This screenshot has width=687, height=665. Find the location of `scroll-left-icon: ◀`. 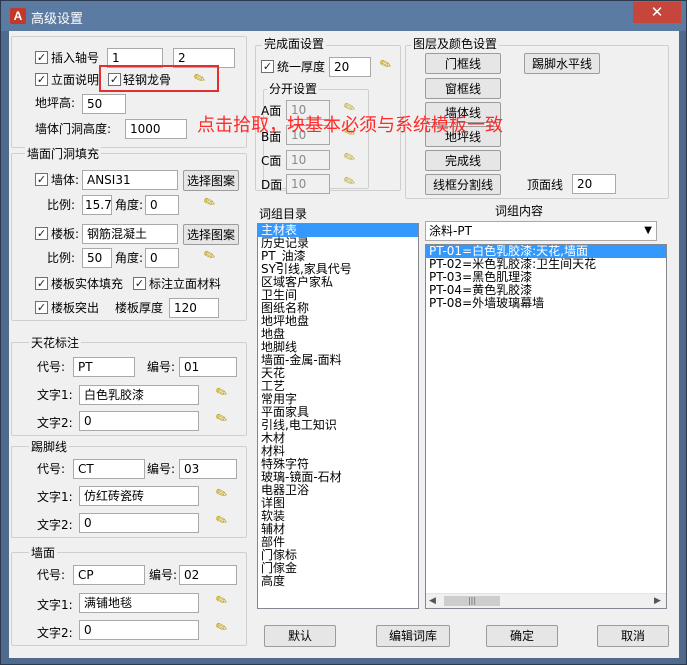

scroll-left-icon: ◀ is located at coordinates (432, 601).